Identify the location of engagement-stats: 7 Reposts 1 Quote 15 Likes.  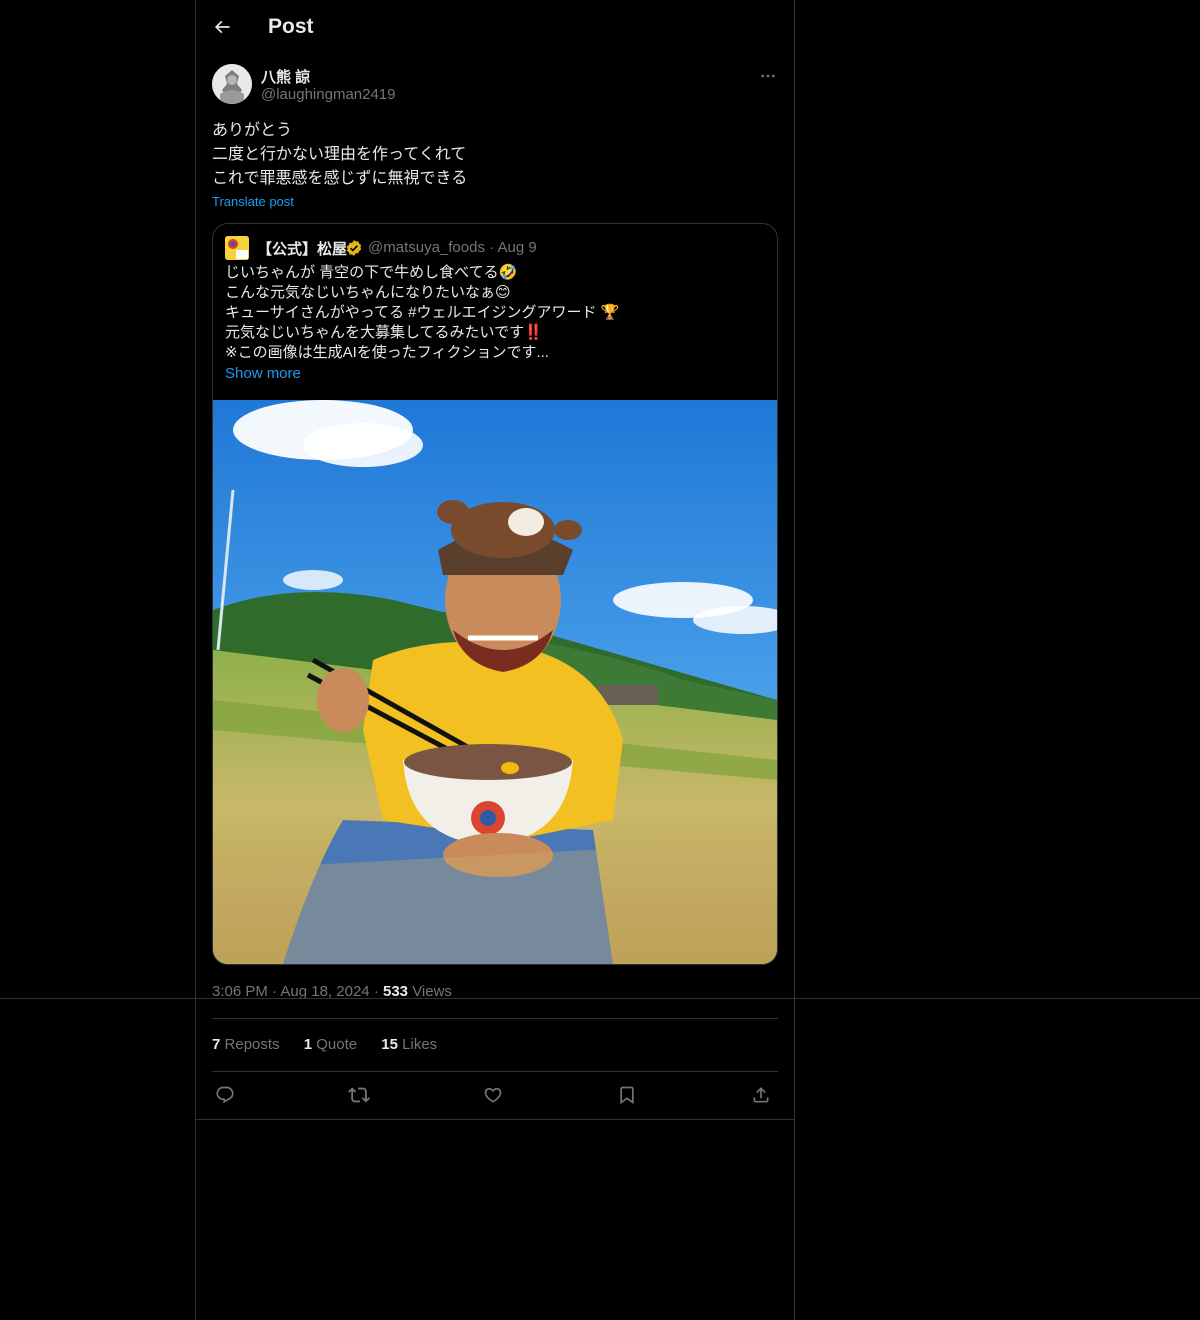
(334, 1044).